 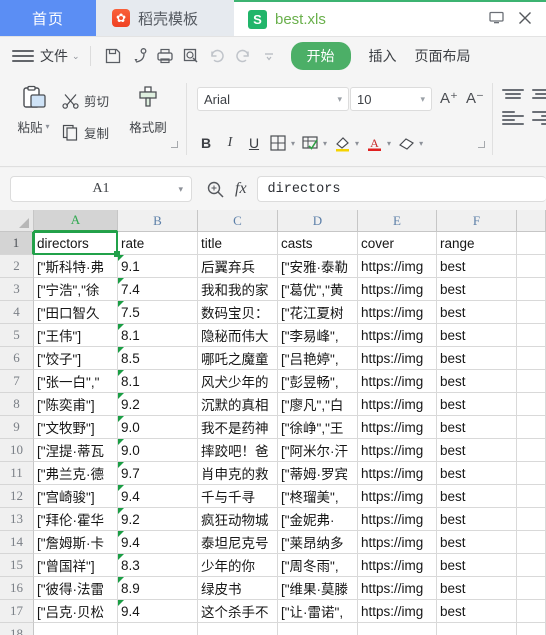 What do you see at coordinates (238, 312) in the screenshot?
I see `cell-C4: 数码宝贝：` at bounding box center [238, 312].